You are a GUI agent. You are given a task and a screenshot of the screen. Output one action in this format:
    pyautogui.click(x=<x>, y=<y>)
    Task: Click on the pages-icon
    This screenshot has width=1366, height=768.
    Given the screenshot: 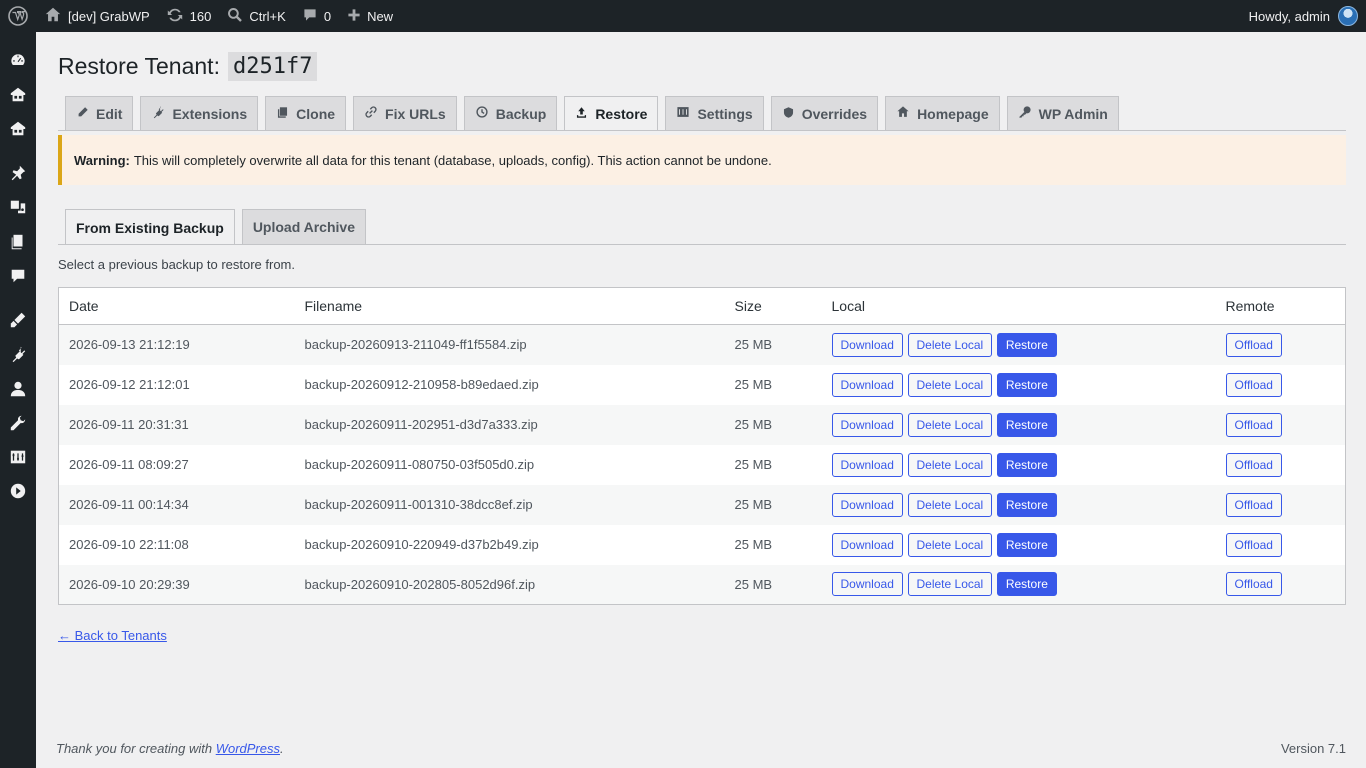 What is the action you would take?
    pyautogui.click(x=18, y=242)
    